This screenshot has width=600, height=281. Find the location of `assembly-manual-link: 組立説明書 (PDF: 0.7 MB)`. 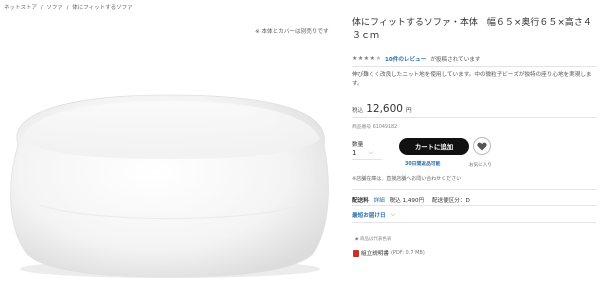

assembly-manual-link: 組立説明書 (PDF: 0.7 MB) is located at coordinates (389, 253).